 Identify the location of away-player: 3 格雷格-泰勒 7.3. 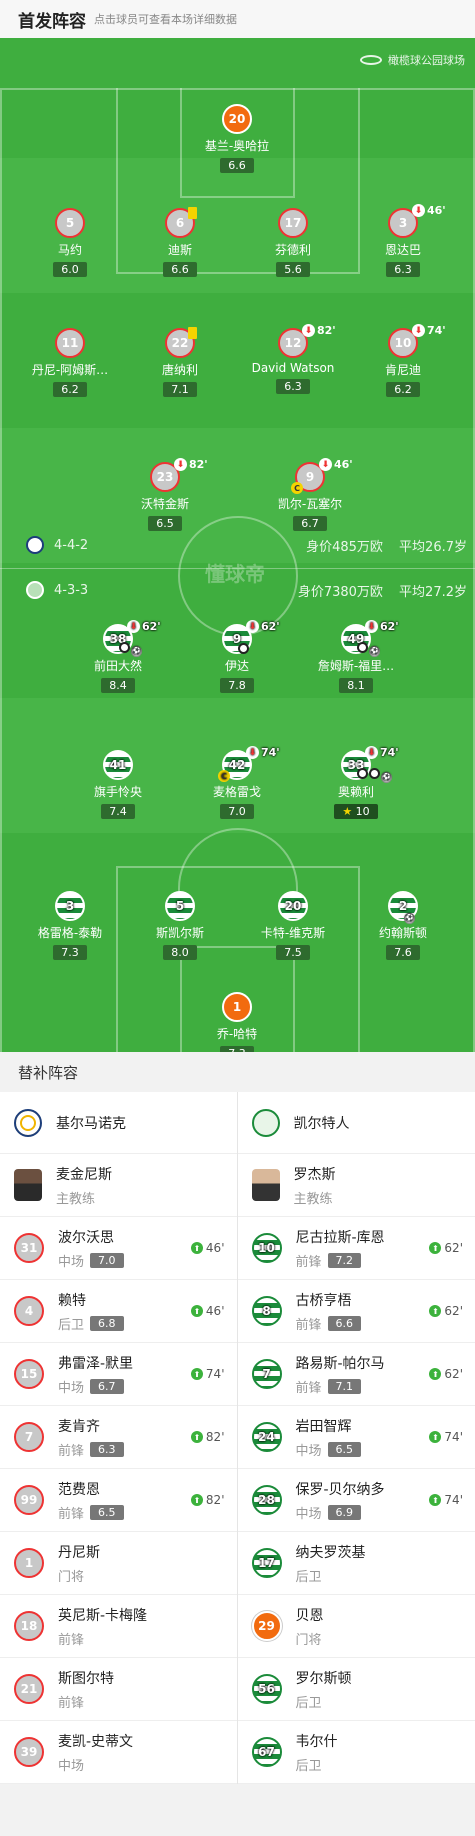
(70, 925).